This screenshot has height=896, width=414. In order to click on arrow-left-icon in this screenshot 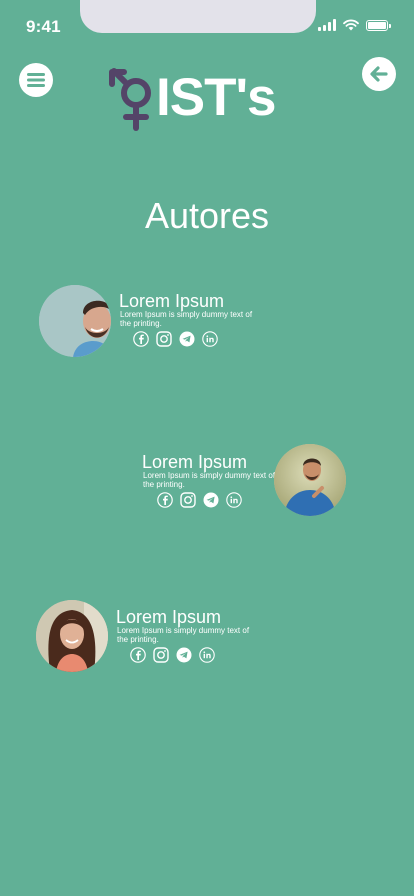, I will do `click(379, 74)`.